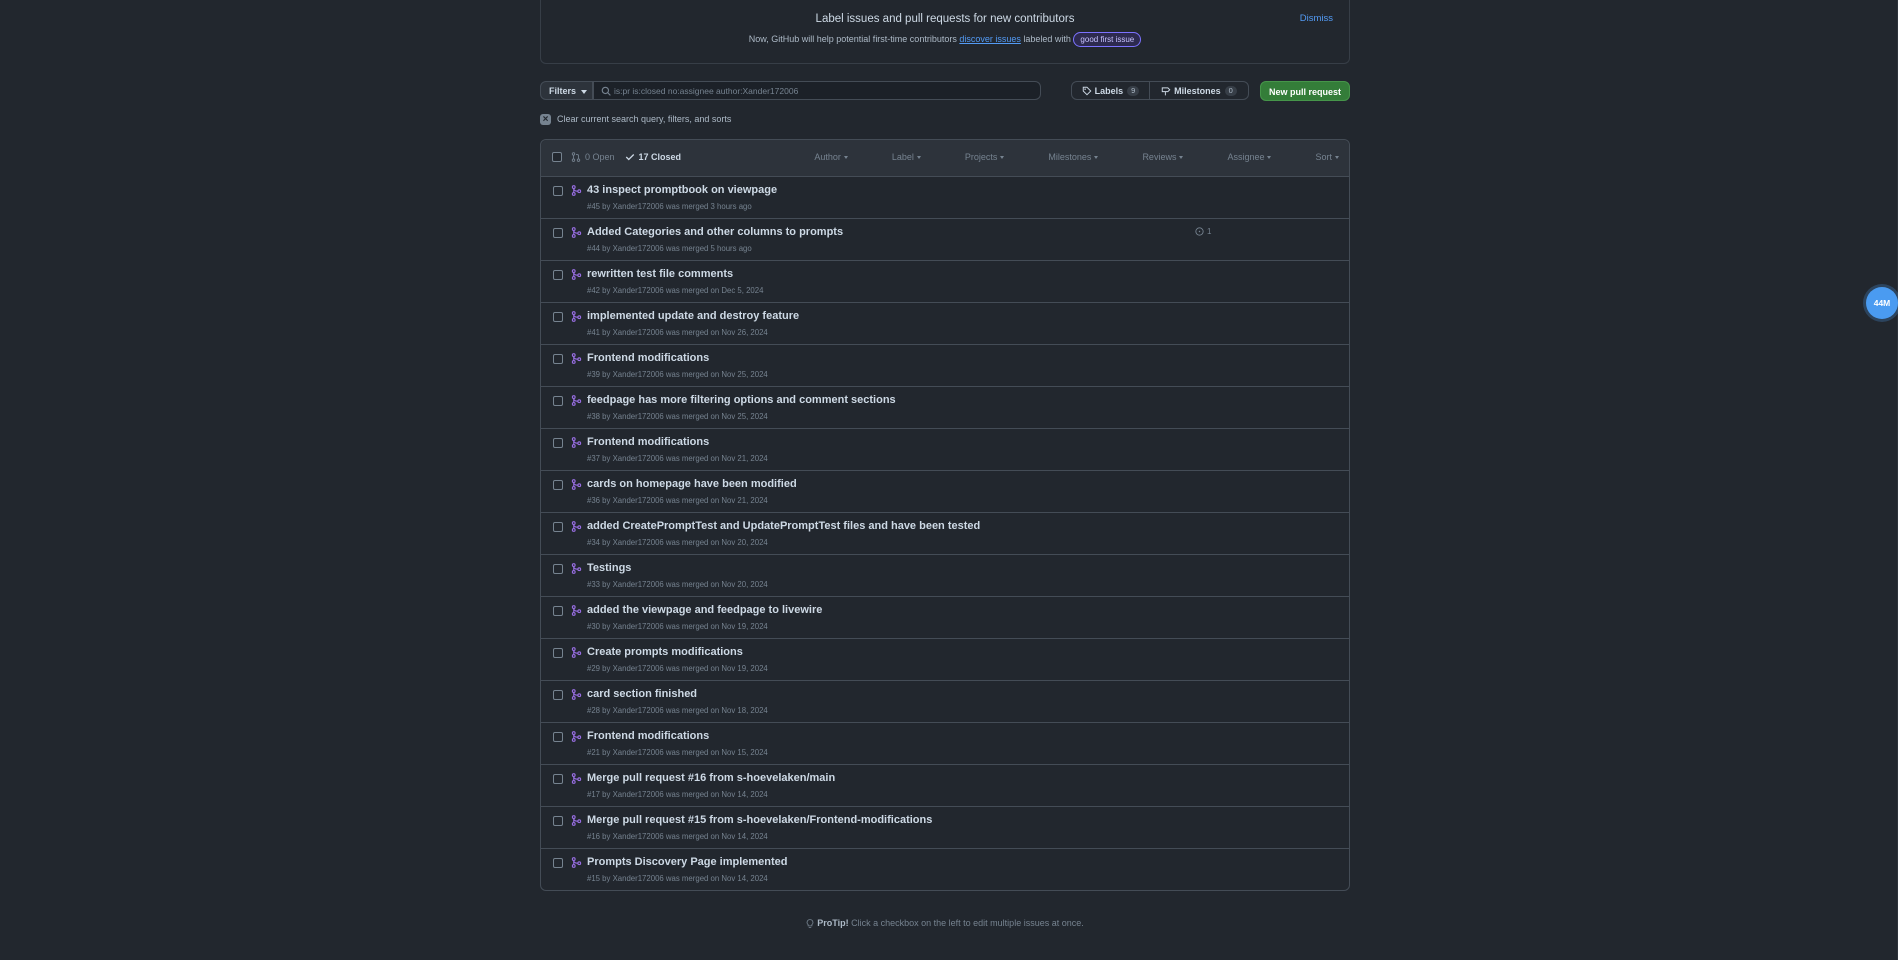  I want to click on floating-badge: 44M, so click(1882, 303).